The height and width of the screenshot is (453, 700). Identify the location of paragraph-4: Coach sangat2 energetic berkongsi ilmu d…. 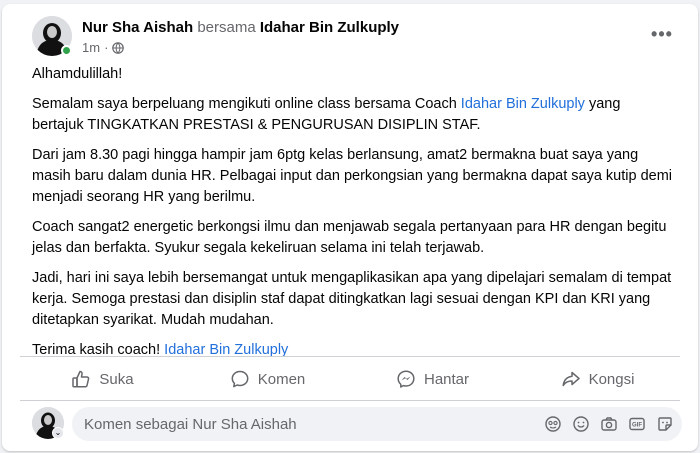
(349, 237).